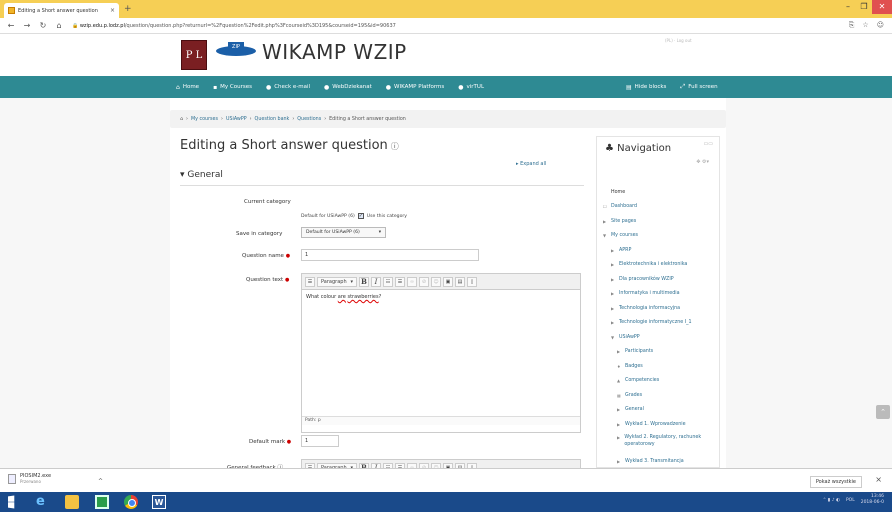 This screenshot has width=892, height=512. What do you see at coordinates (29, 478) in the screenshot?
I see `download-item: PIOSIM2.exe Przerwano` at bounding box center [29, 478].